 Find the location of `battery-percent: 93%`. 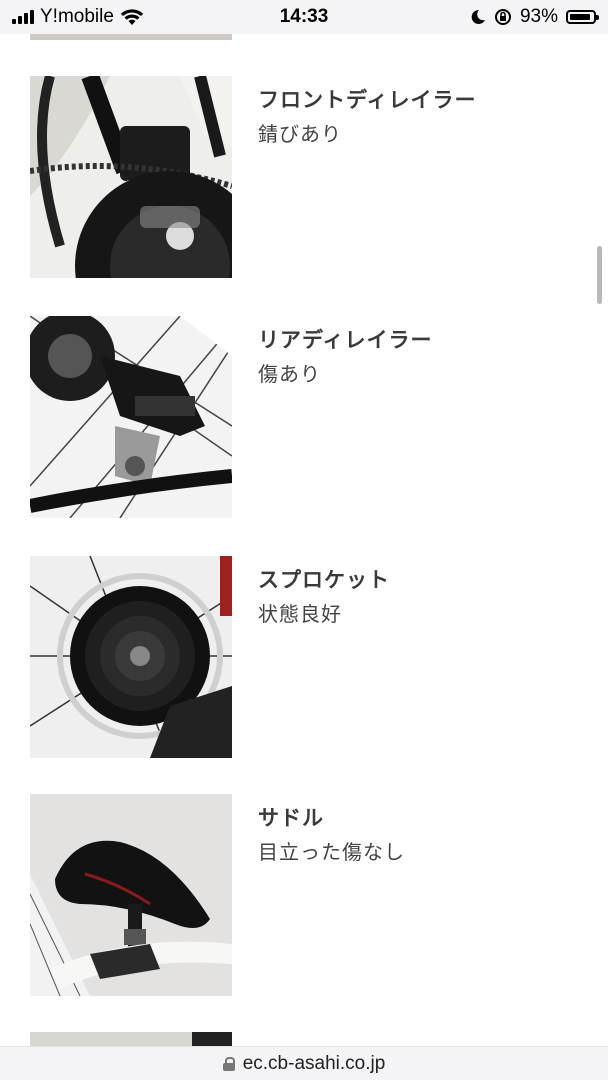

battery-percent: 93% is located at coordinates (538, 16).